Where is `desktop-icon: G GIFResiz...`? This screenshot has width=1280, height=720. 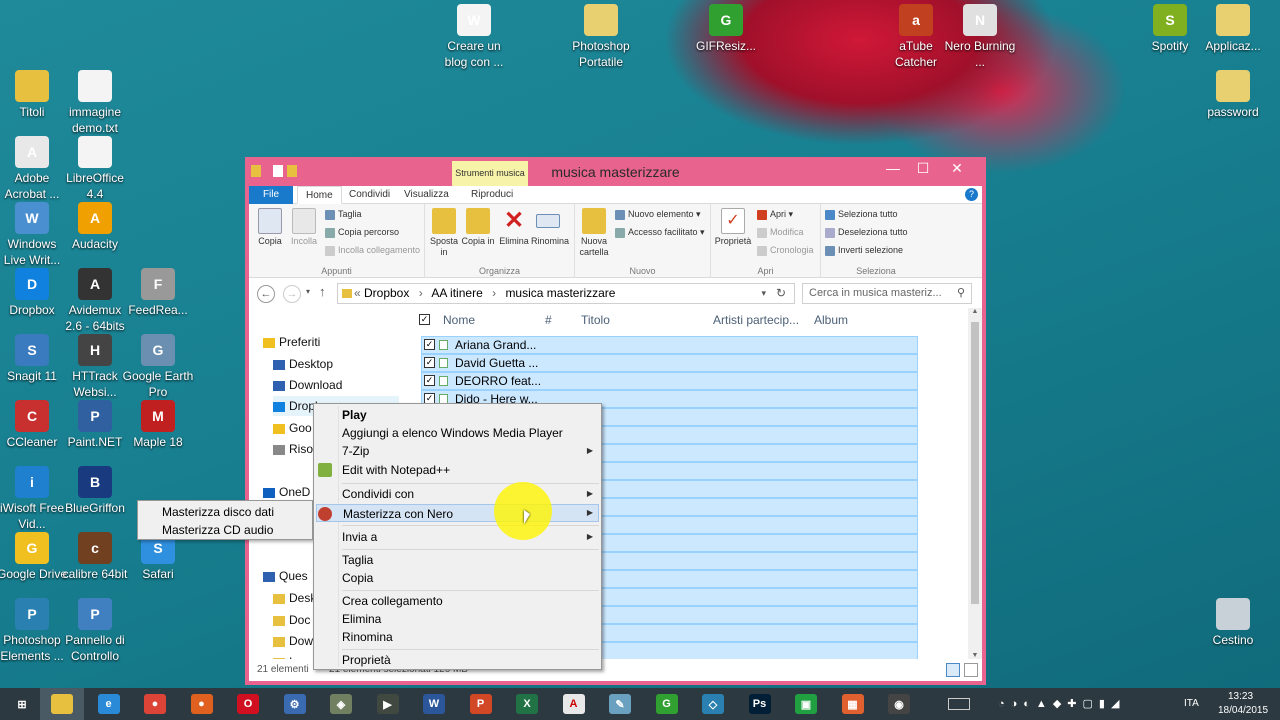
desktop-icon: G GIFResiz... is located at coordinates (726, 29).